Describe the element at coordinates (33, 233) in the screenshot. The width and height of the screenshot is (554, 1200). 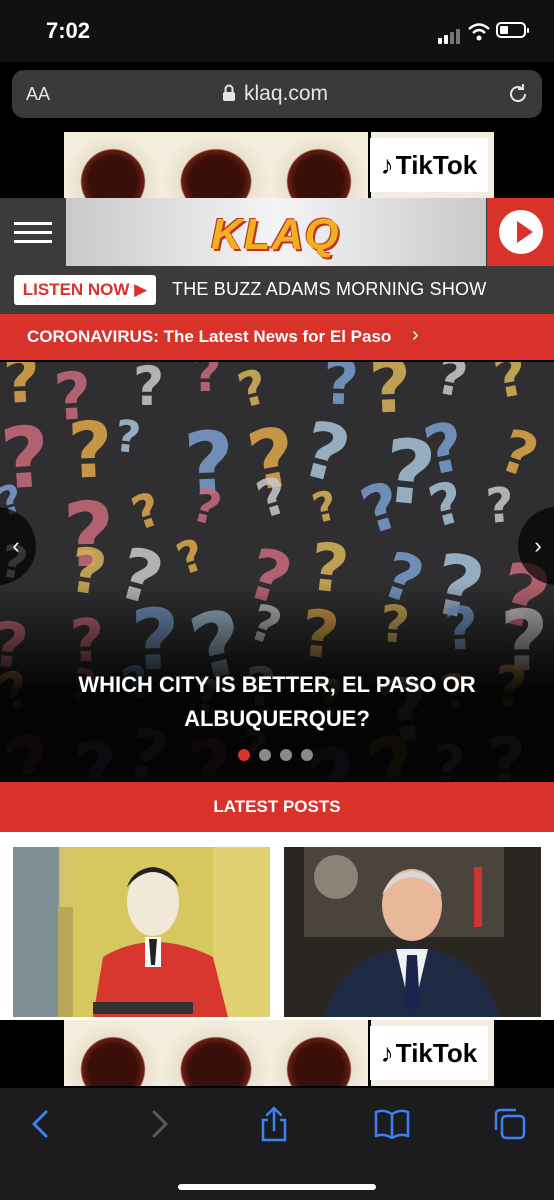
I see `hamburger-menu-icon` at that location.